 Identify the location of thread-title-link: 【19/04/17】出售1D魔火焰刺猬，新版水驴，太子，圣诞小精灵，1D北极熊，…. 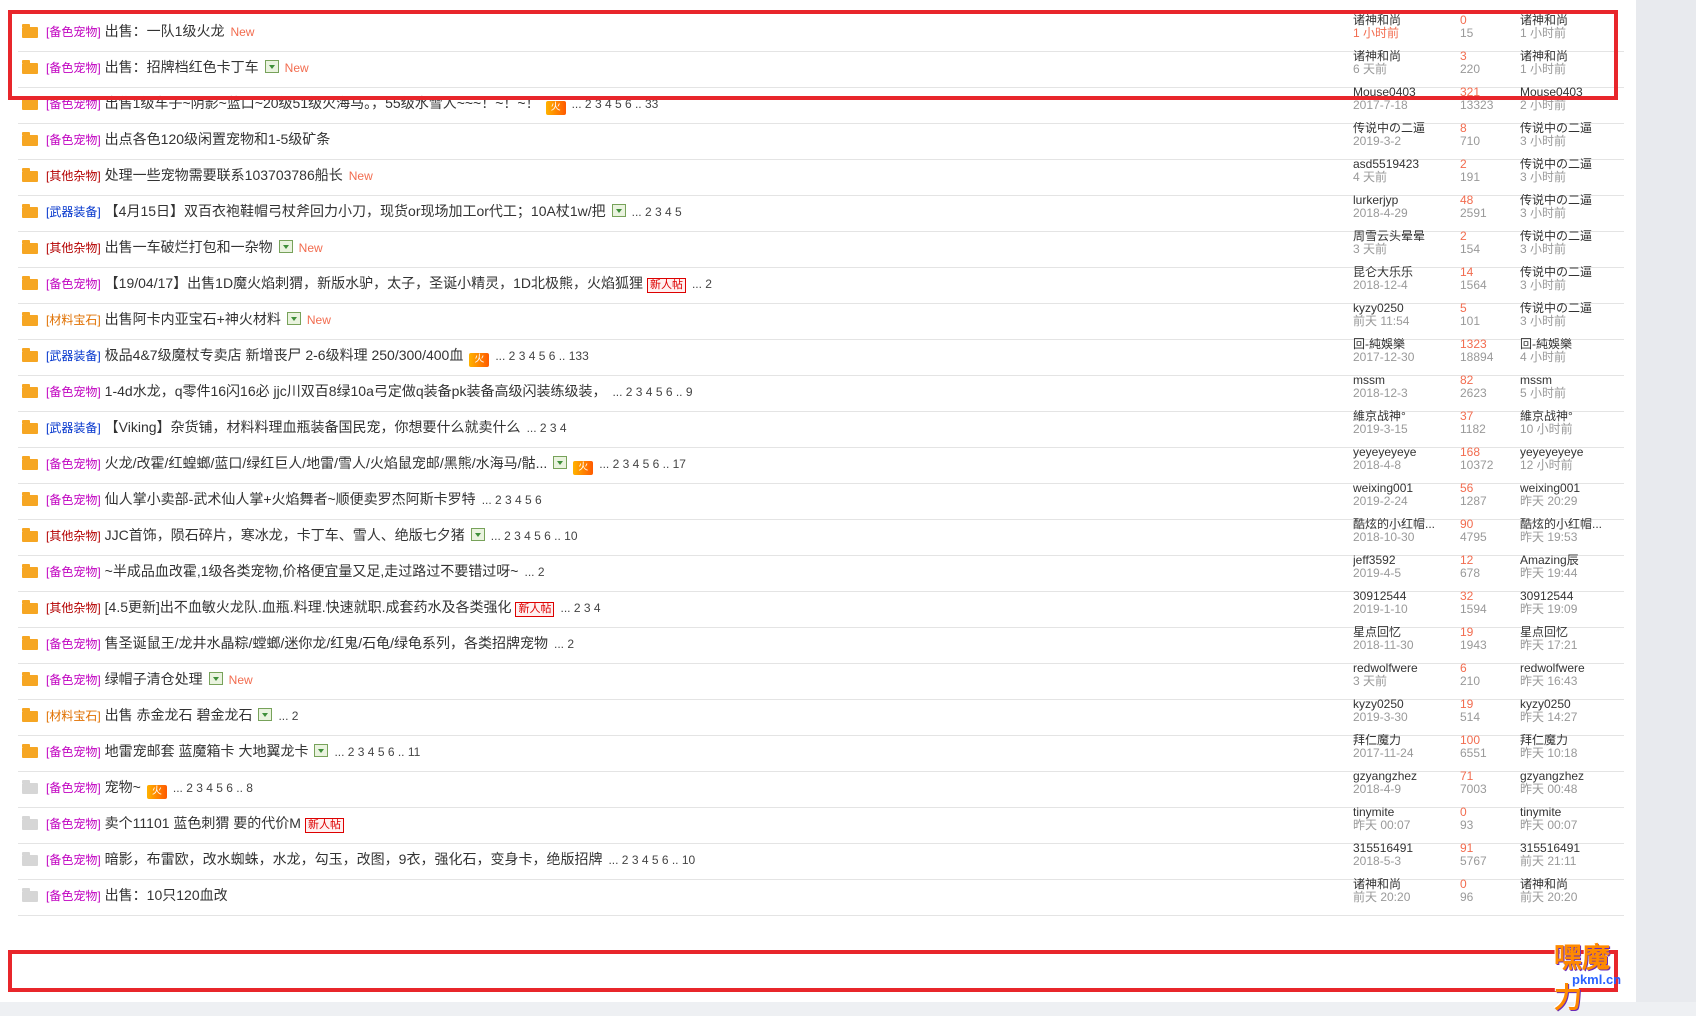
(374, 283).